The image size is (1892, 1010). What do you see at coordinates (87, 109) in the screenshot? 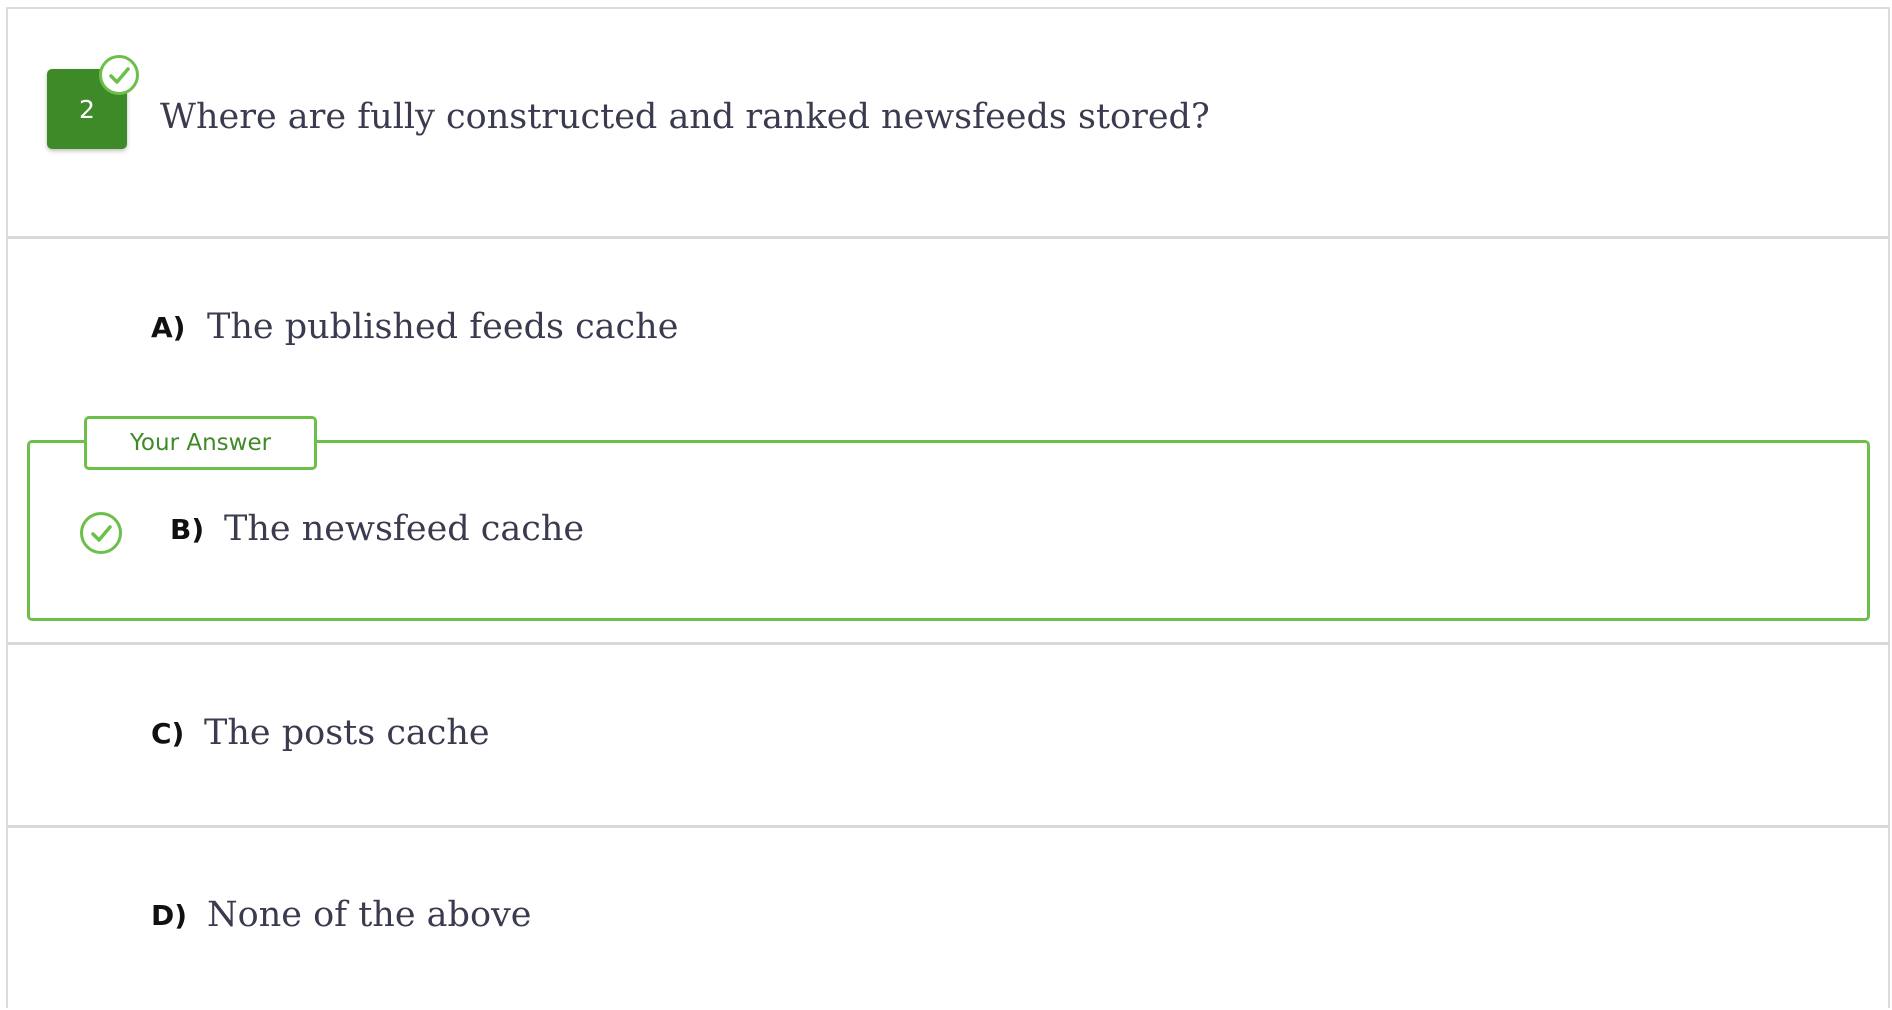
I see `question-number: 2` at bounding box center [87, 109].